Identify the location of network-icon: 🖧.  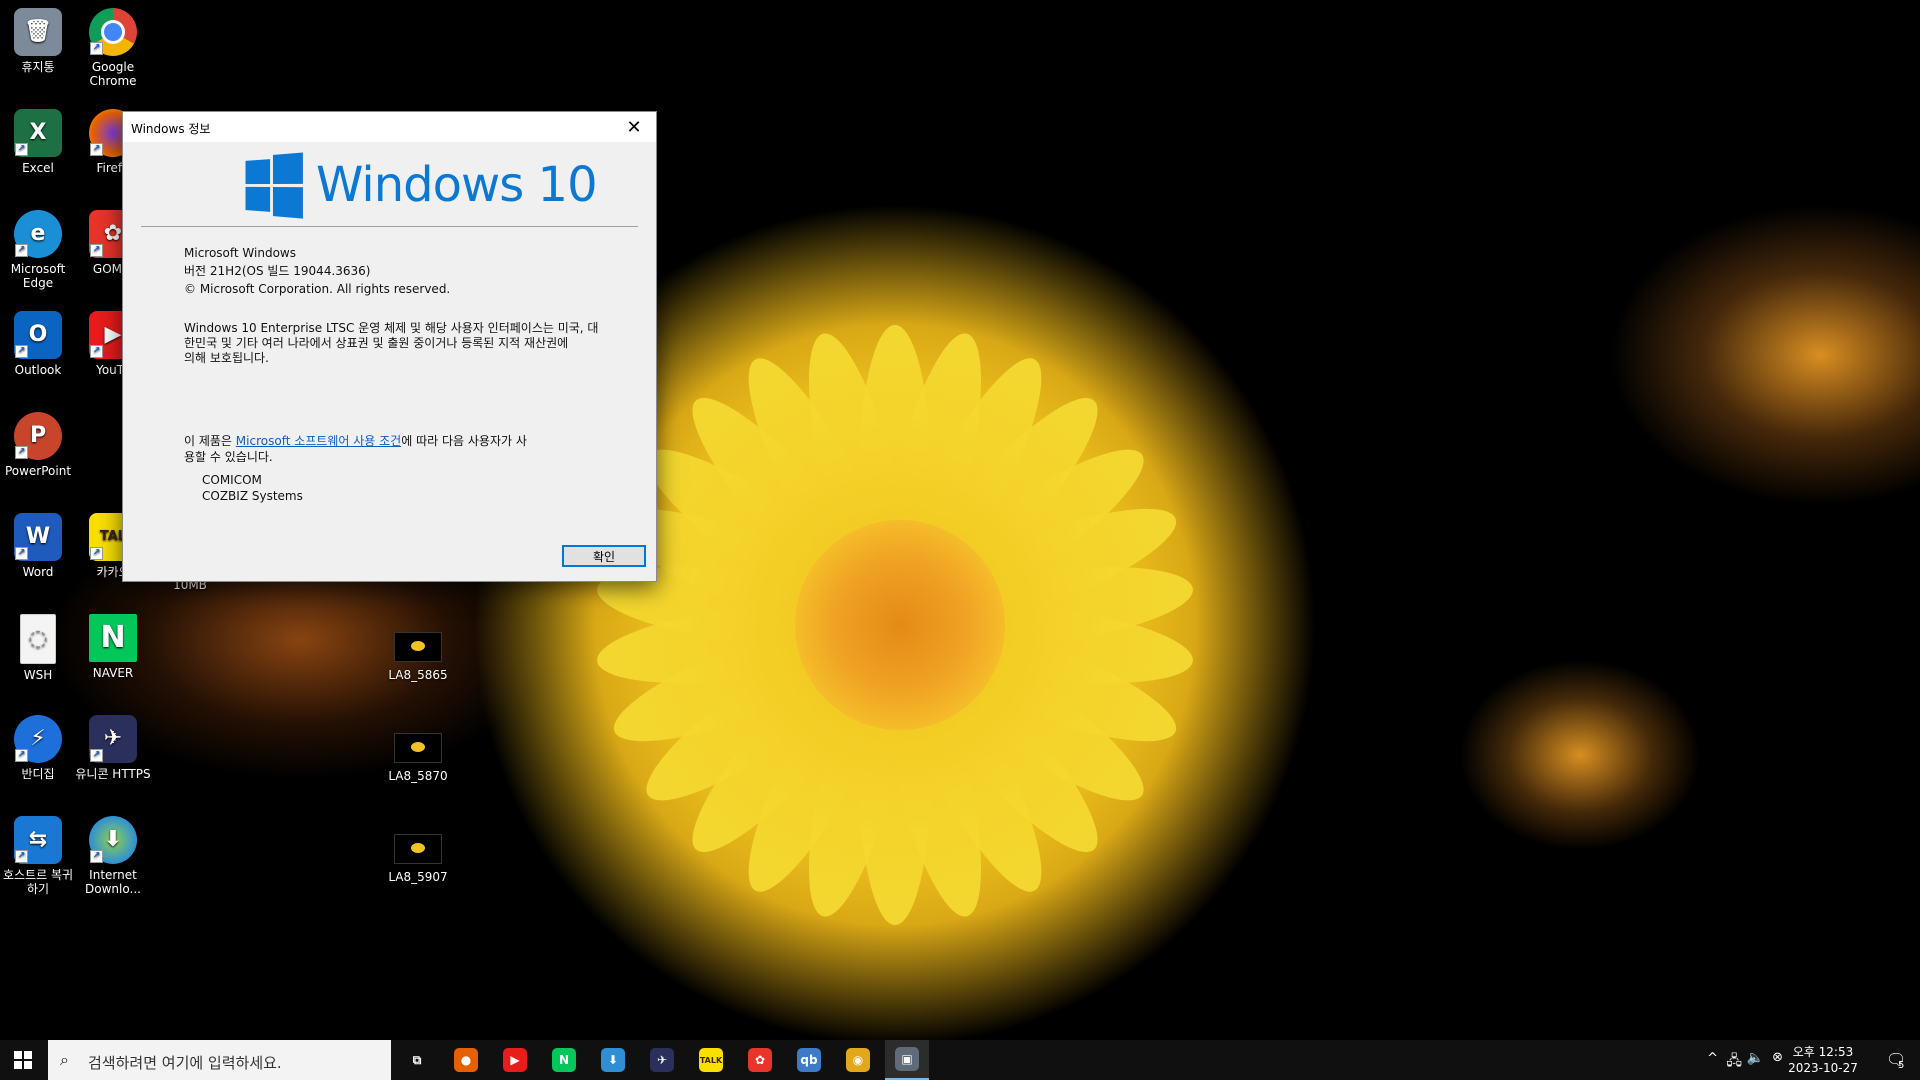
(1734, 1062).